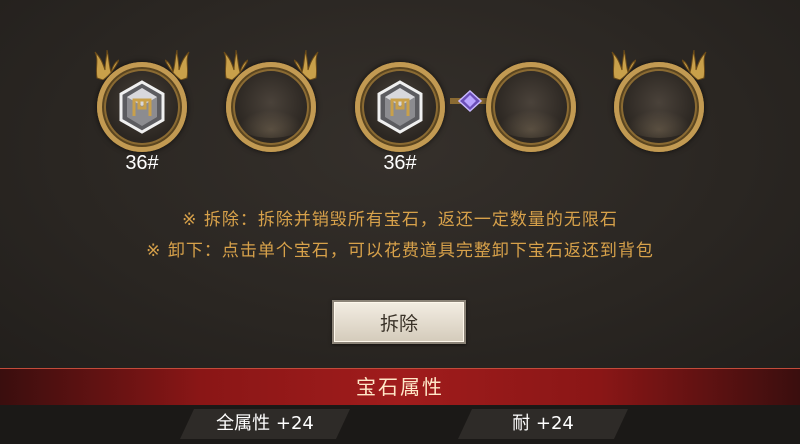 Image resolution: width=800 pixels, height=444 pixels. What do you see at coordinates (400, 386) in the screenshot?
I see `gem-attributes-header: 宝石属性` at bounding box center [400, 386].